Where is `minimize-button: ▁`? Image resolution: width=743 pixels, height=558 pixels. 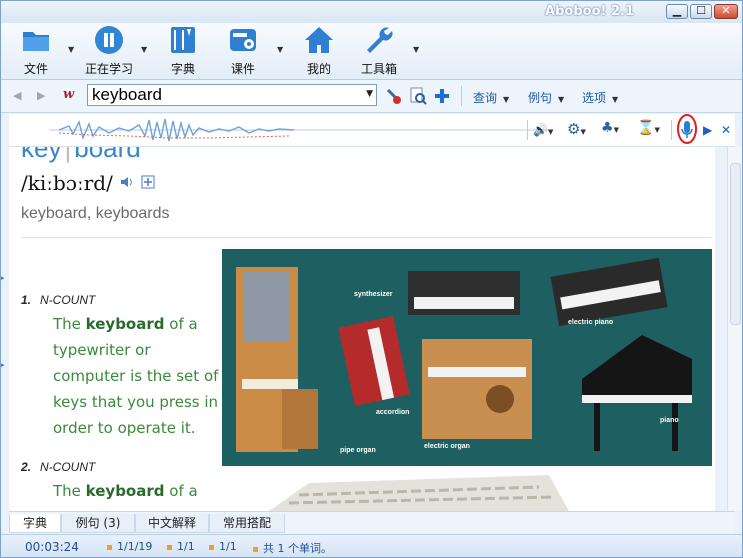 minimize-button: ▁ is located at coordinates (677, 11).